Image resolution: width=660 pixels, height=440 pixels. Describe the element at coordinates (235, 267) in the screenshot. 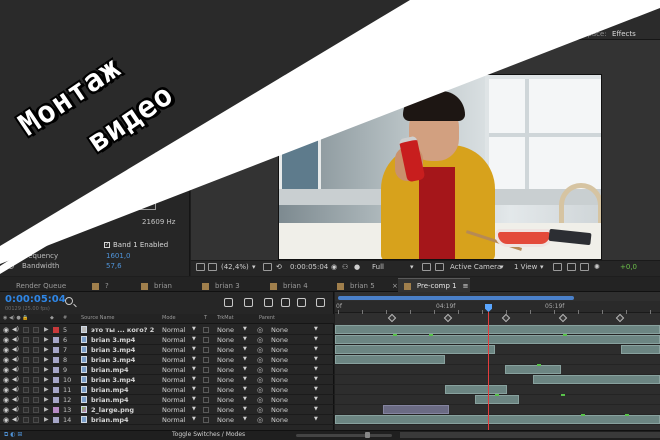

I see `magnification-dropdown: (42,4%)` at that location.